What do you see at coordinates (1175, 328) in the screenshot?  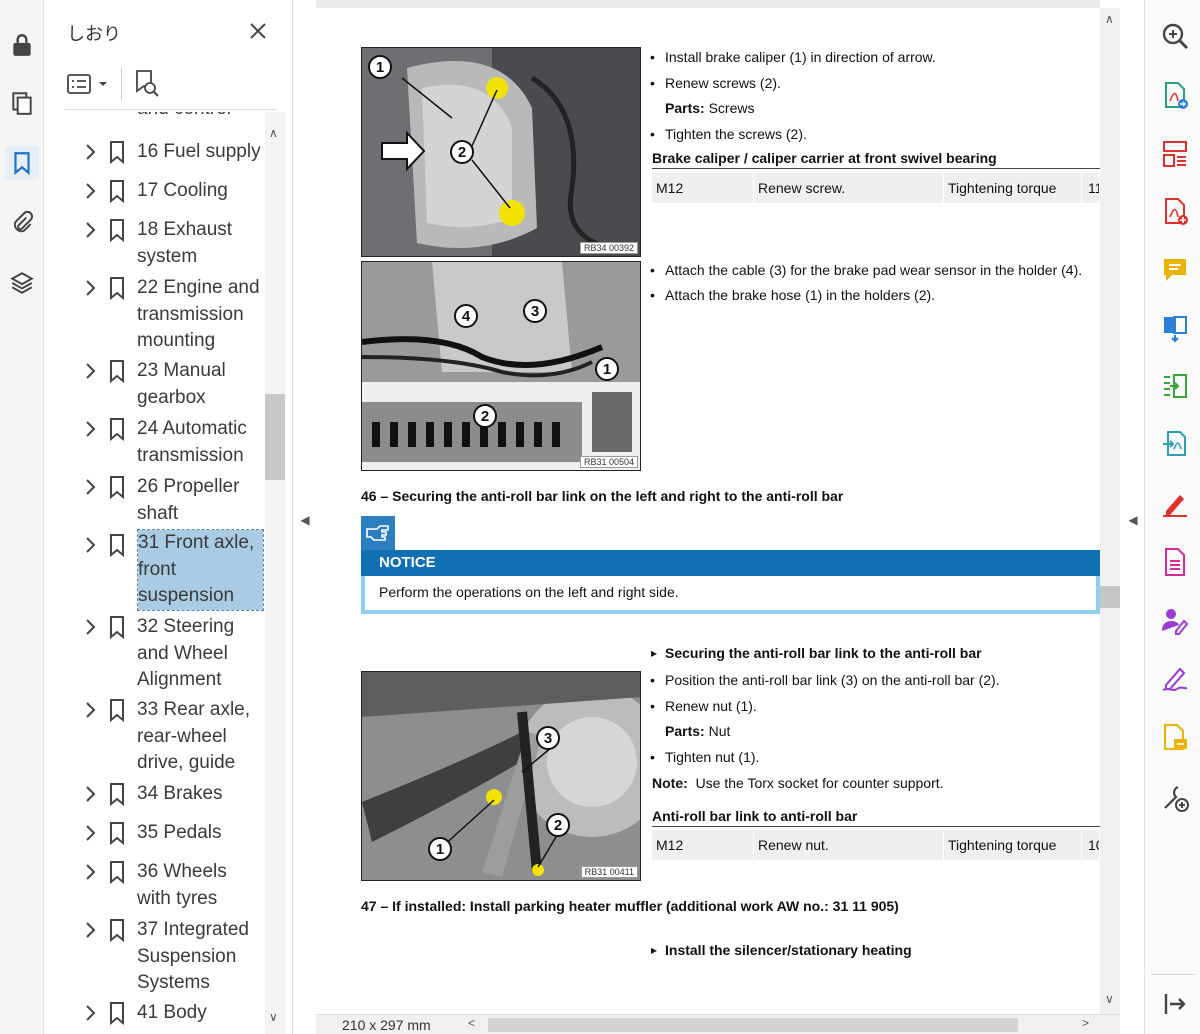 I see `combine-files-icon` at bounding box center [1175, 328].